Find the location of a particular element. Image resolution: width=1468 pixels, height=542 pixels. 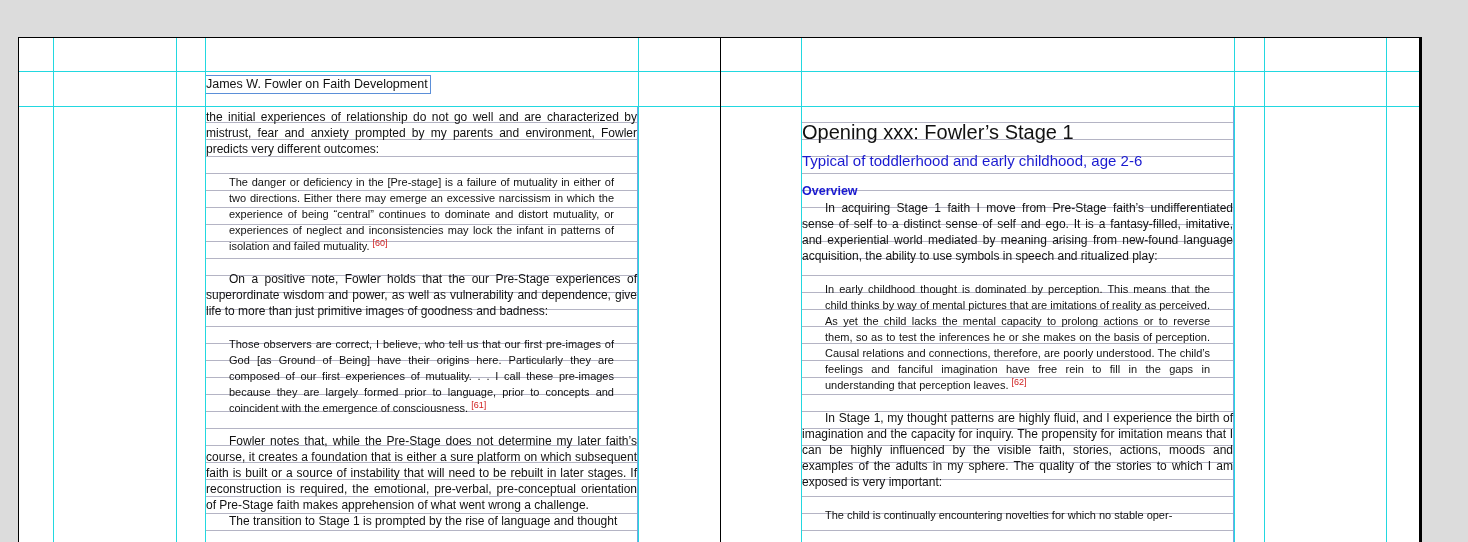

running-head: James W. Fowler on Faith Development is located at coordinates (318, 84).